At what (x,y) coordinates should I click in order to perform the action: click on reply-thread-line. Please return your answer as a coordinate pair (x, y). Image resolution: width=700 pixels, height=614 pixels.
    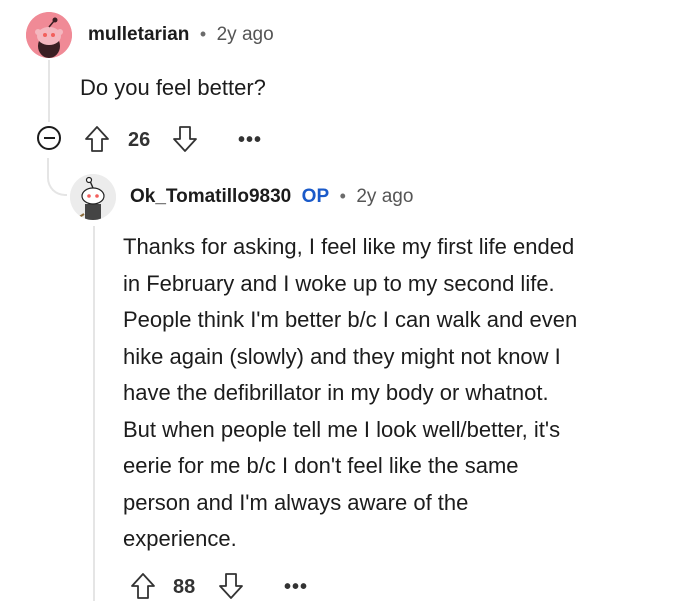
    Looking at the image, I should click on (94, 413).